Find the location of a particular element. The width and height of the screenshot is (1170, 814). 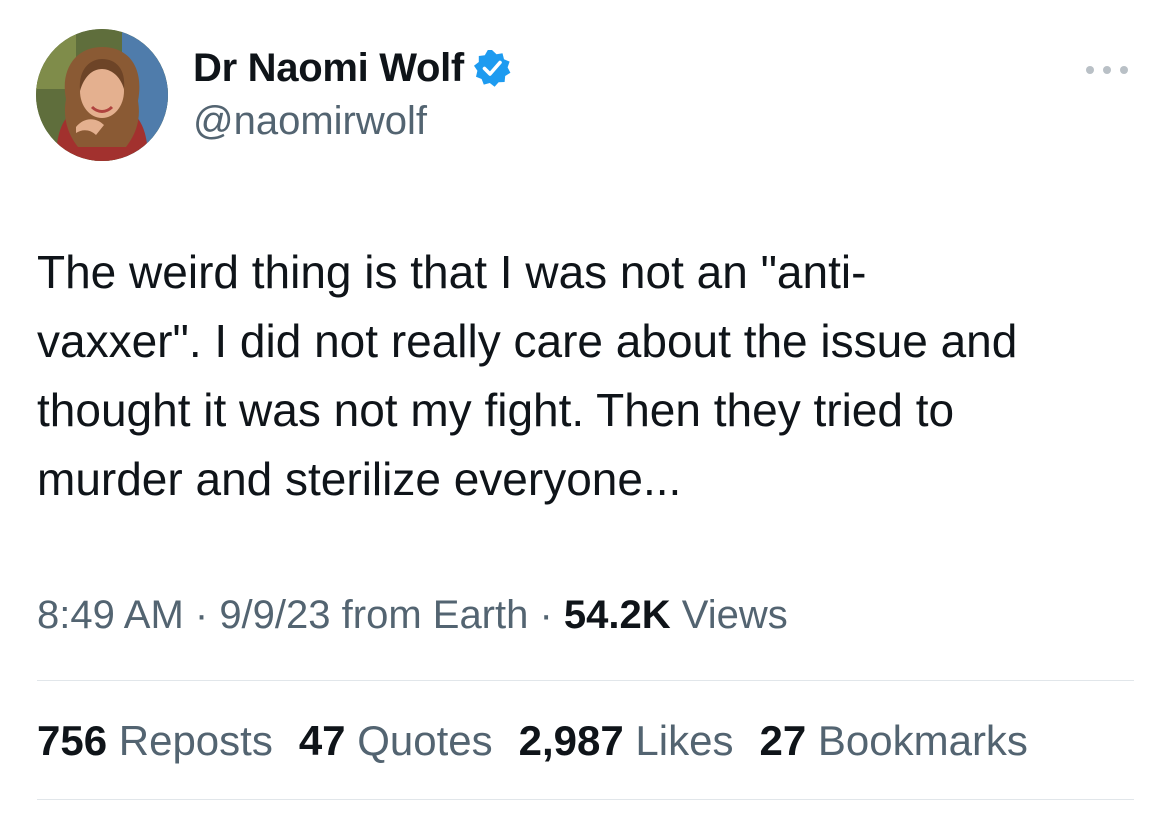

tweet-time: 8:49 AM is located at coordinates (110, 615).